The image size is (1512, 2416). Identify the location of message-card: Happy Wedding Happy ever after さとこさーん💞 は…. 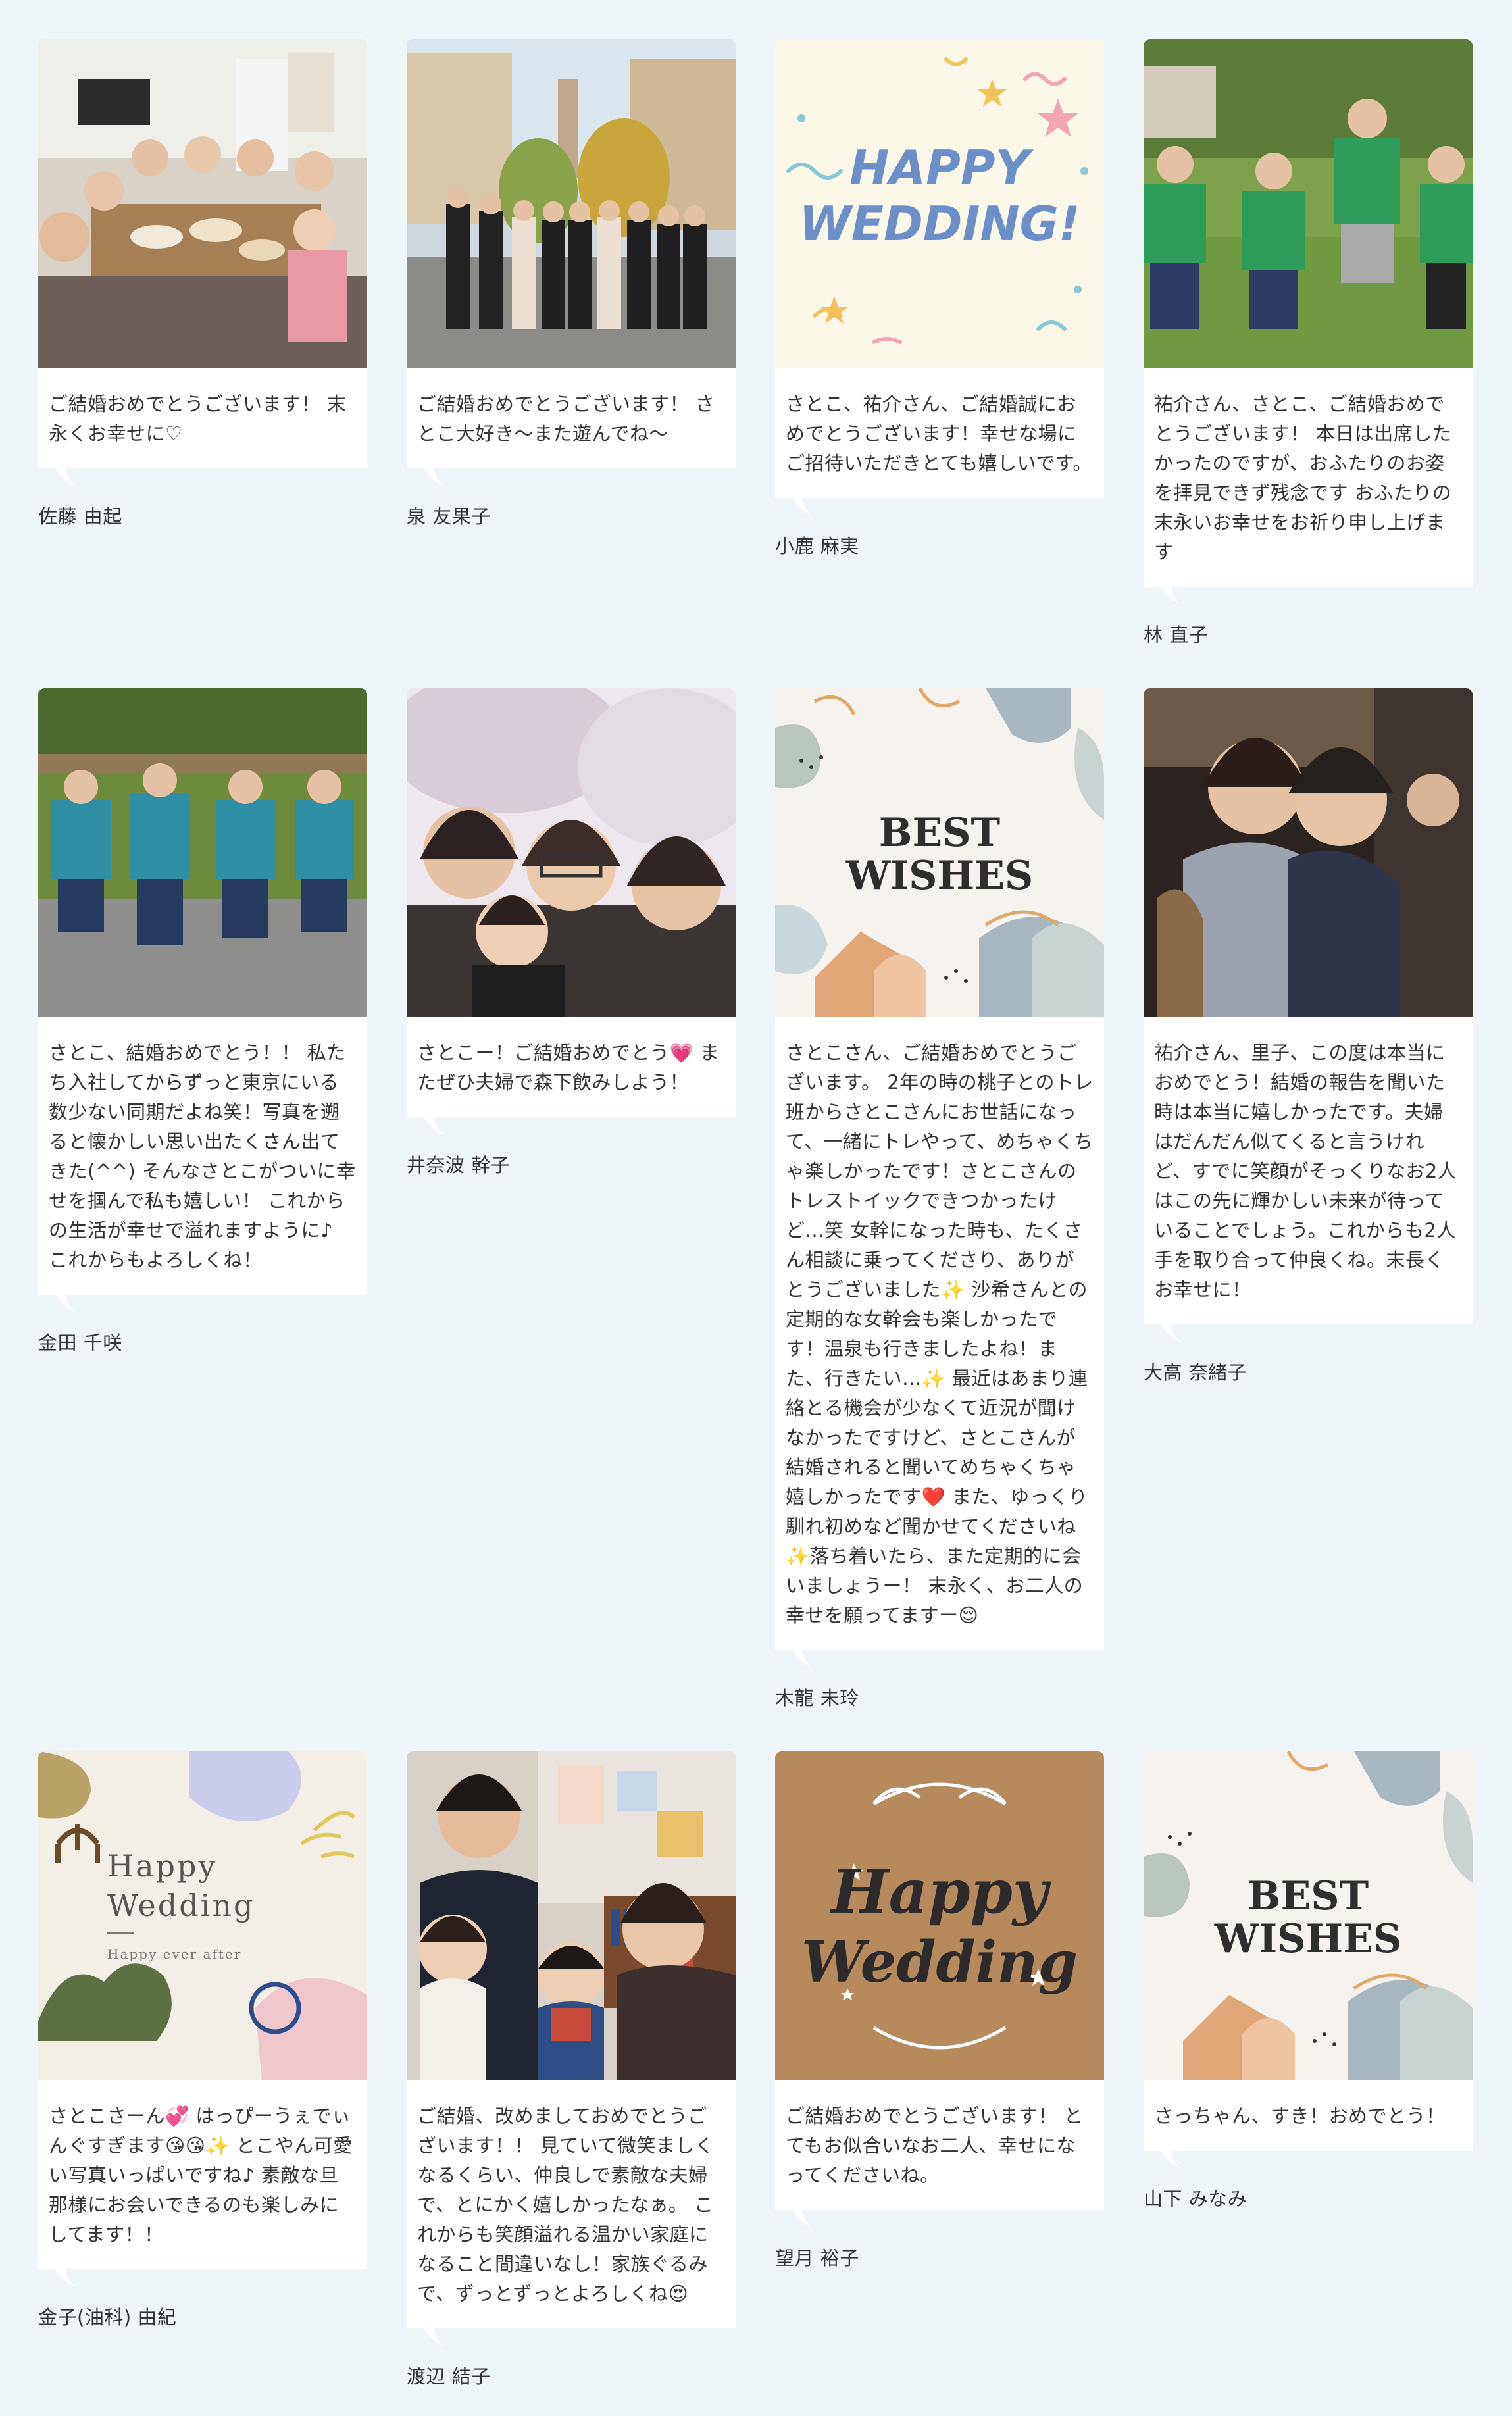
(202, 2040).